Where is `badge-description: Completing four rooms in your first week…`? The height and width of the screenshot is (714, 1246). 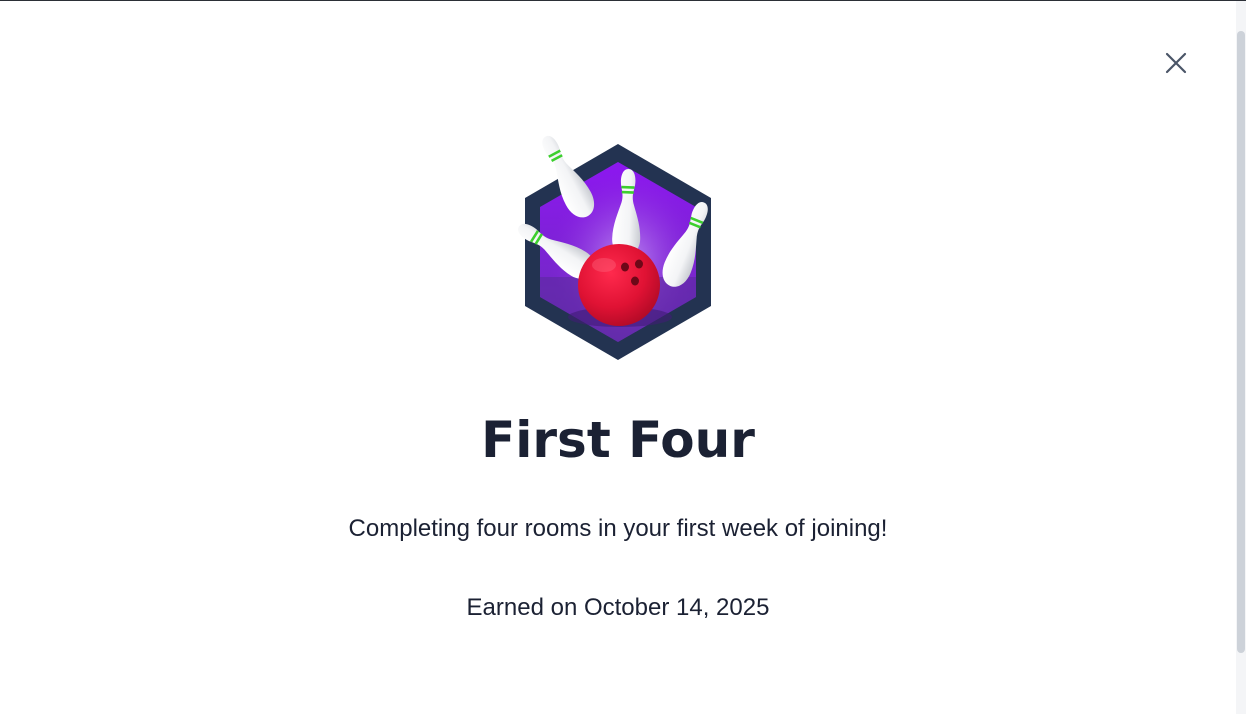 badge-description: Completing four rooms in your first week… is located at coordinates (618, 528).